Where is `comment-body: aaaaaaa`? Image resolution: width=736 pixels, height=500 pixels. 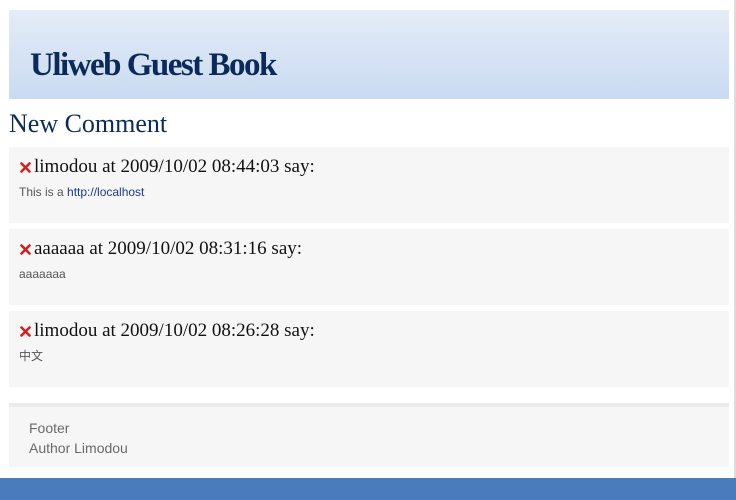 comment-body: aaaaaaa is located at coordinates (42, 274).